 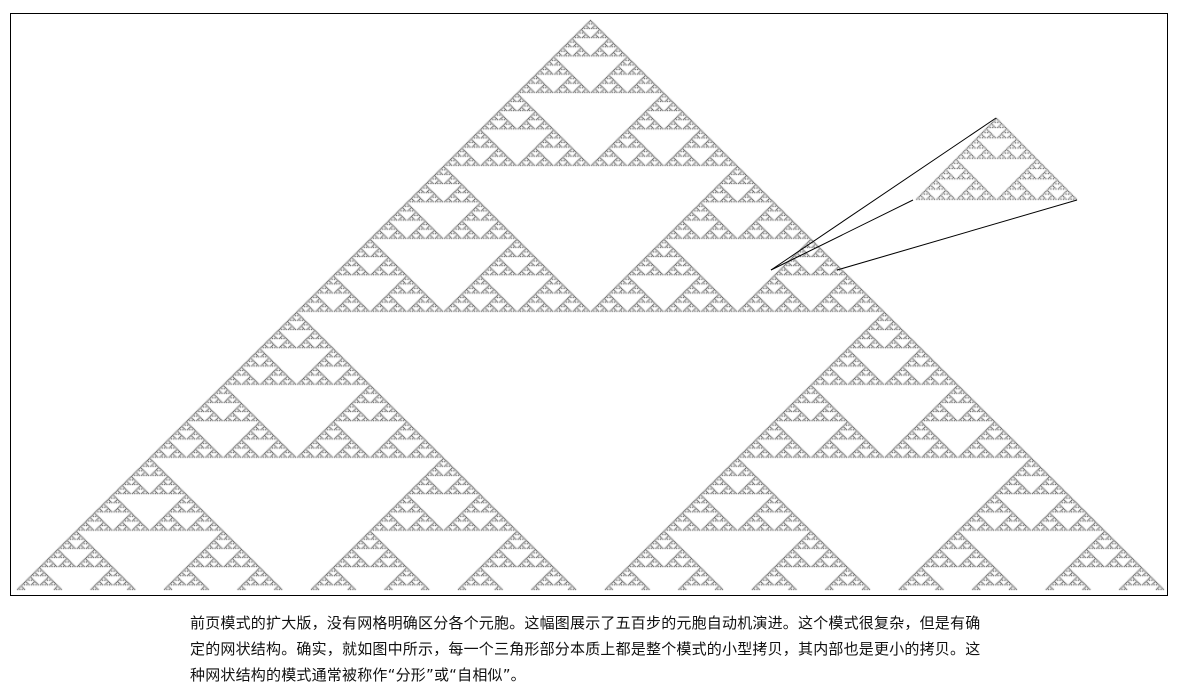 What do you see at coordinates (883, 194) in the screenshot?
I see `zoom-line-top` at bounding box center [883, 194].